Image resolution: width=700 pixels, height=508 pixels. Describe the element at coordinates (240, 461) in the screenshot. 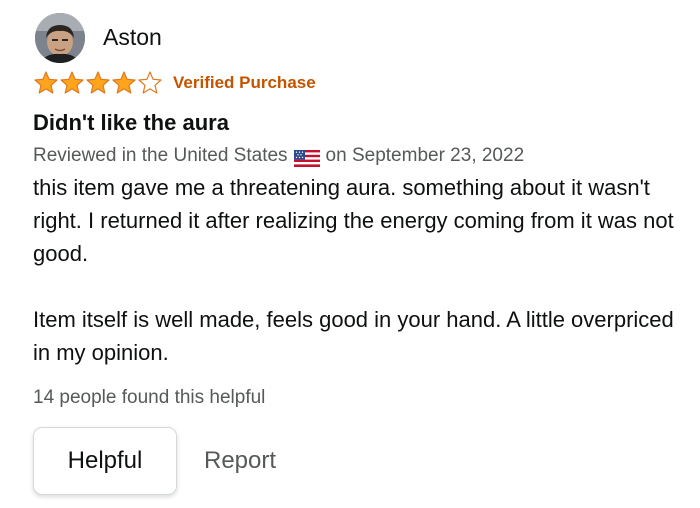

I see `report-link: Report` at that location.